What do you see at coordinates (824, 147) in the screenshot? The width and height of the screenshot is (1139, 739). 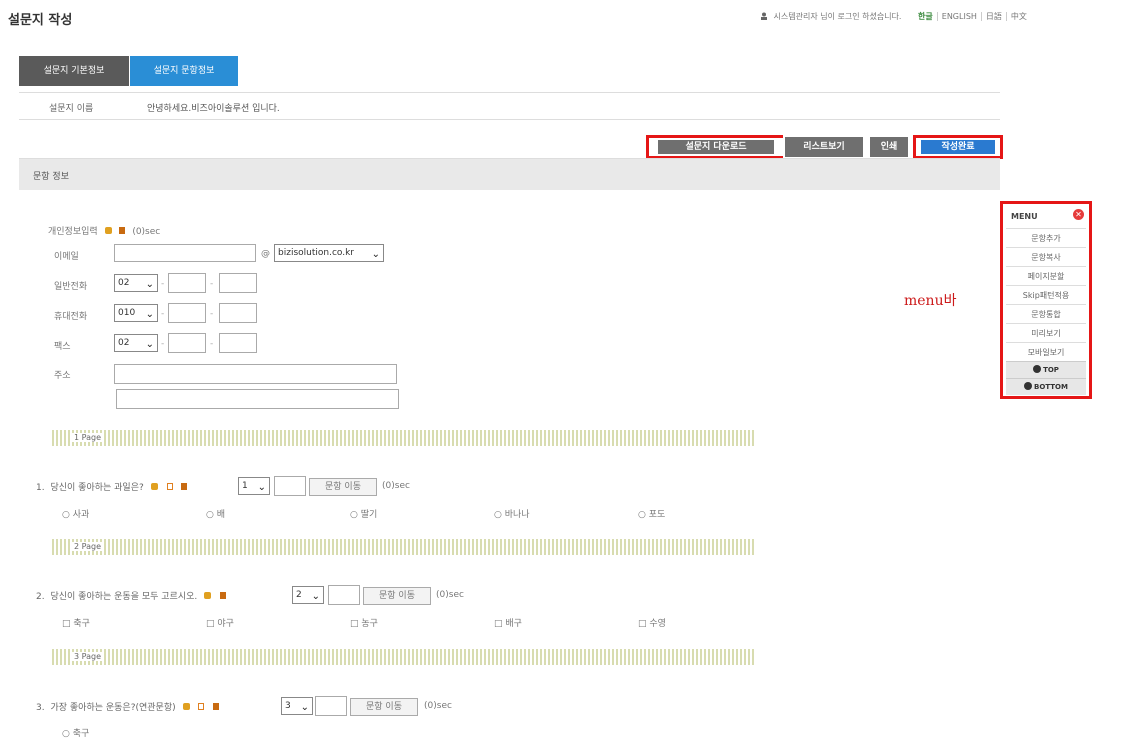 I see `list-view-button: 리스트보기` at bounding box center [824, 147].